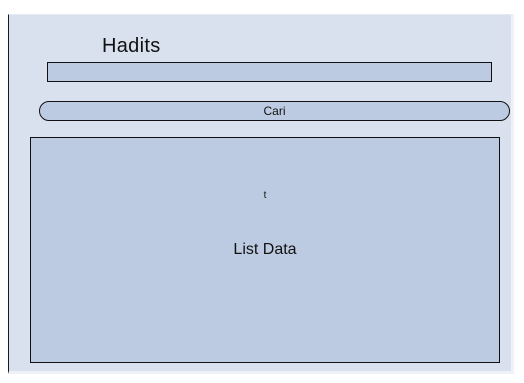 This screenshot has height=383, width=524. I want to click on cari-button: Cari, so click(274, 111).